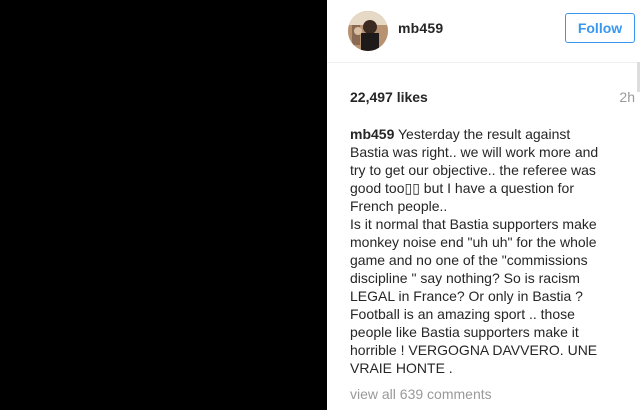 The image size is (640, 410). Describe the element at coordinates (401, 368) in the screenshot. I see `caption-line: VRAIE HONTE .` at that location.